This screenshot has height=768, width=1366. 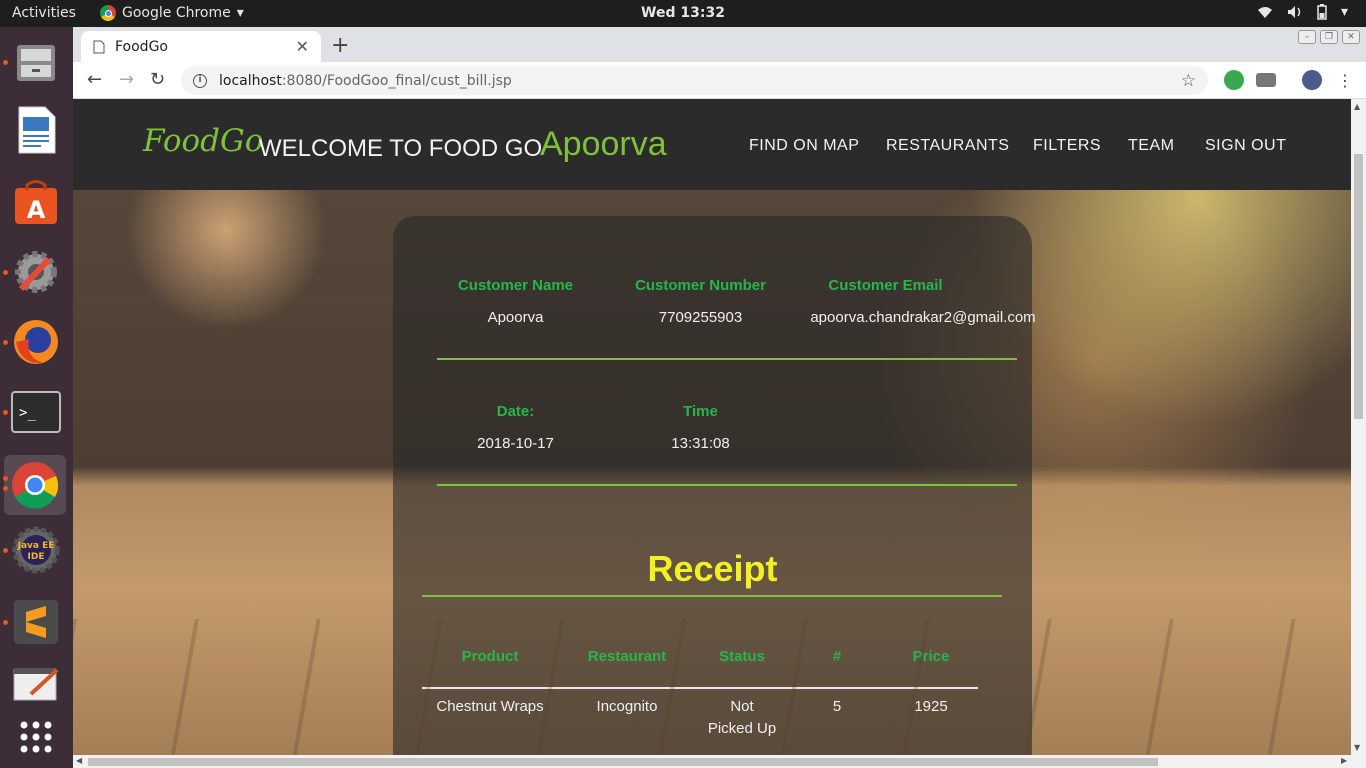 I want to click on vertical-scrollbar: ▲ ▼, so click(x=1358, y=427).